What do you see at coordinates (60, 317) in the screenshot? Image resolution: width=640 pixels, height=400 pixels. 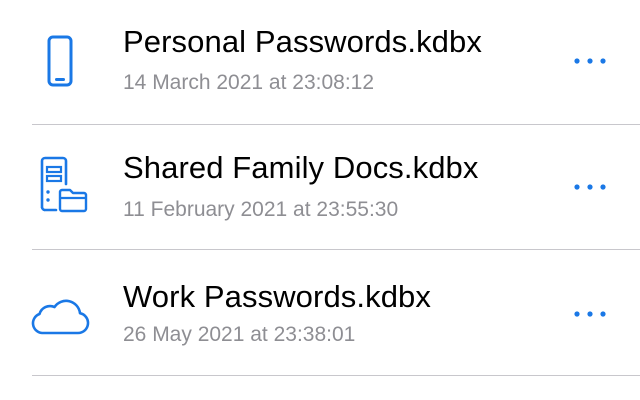 I see `cloud-icon` at bounding box center [60, 317].